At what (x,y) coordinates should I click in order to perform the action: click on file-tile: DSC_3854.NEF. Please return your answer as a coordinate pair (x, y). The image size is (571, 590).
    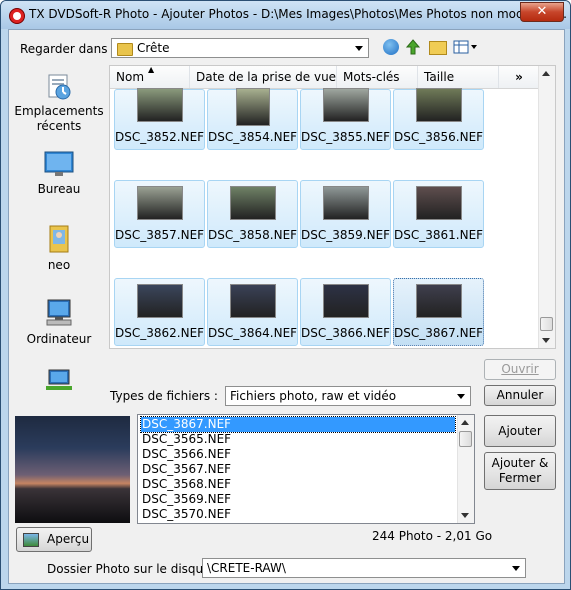
    Looking at the image, I should click on (252, 119).